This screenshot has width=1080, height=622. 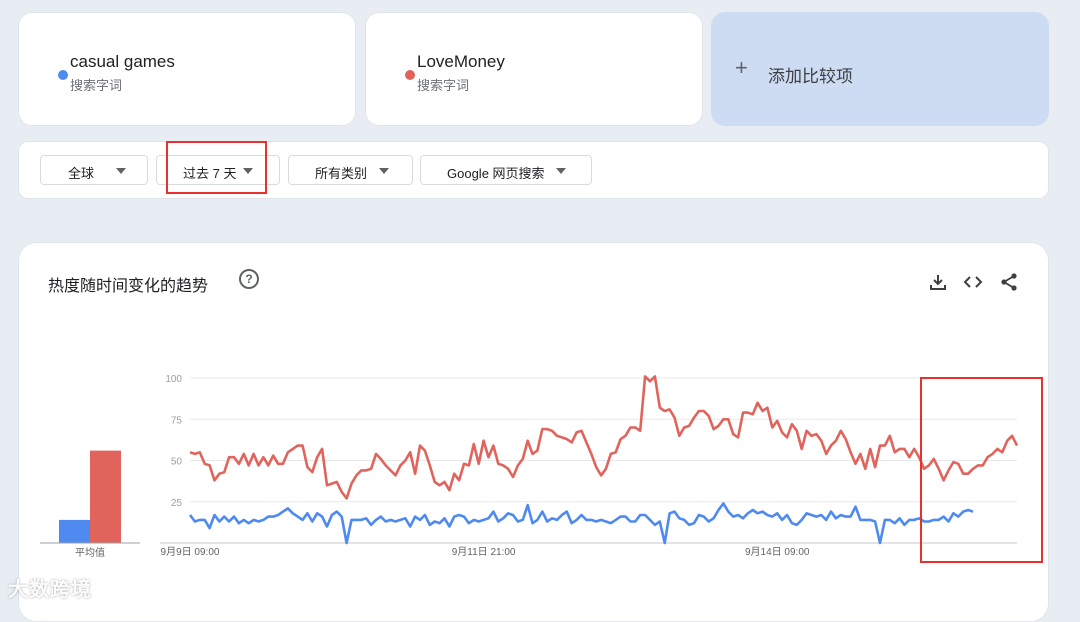 What do you see at coordinates (177, 503) in the screenshot?
I see `y-tick-label: 25` at bounding box center [177, 503].